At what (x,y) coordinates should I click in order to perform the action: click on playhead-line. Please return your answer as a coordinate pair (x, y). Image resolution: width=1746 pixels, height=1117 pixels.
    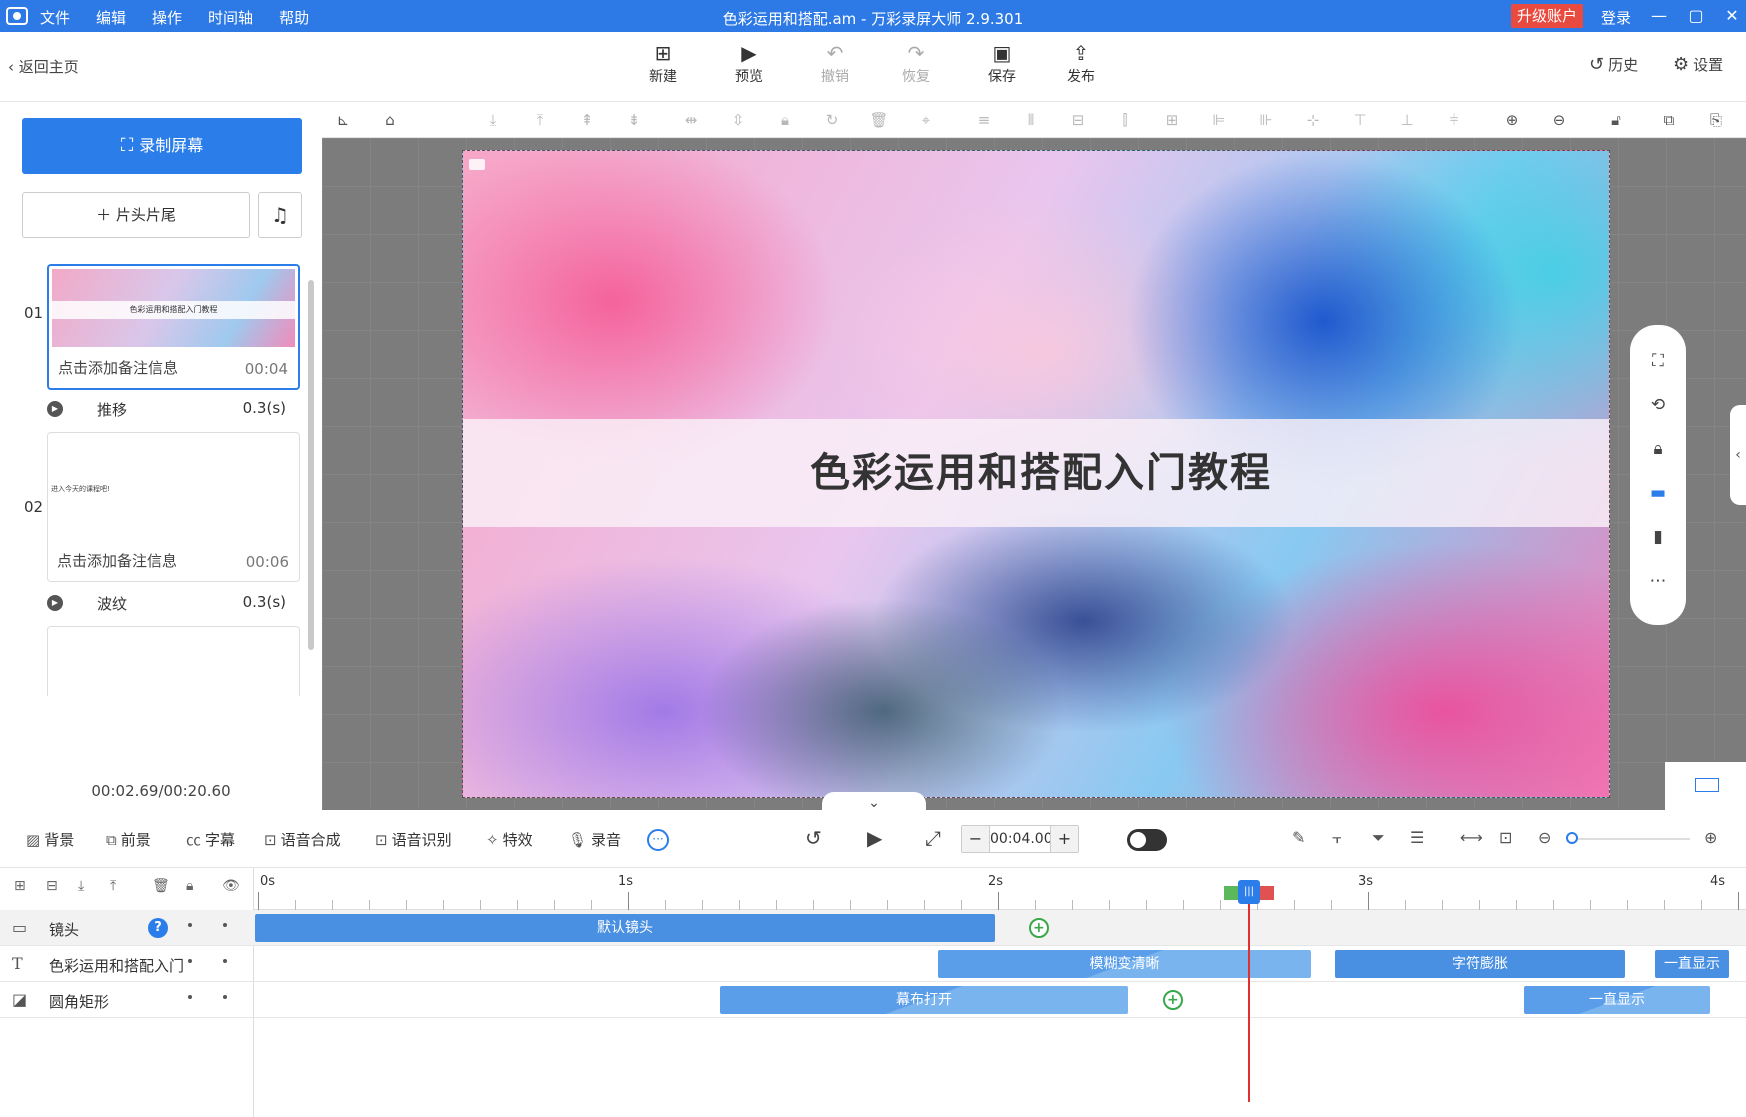
    Looking at the image, I should click on (1249, 991).